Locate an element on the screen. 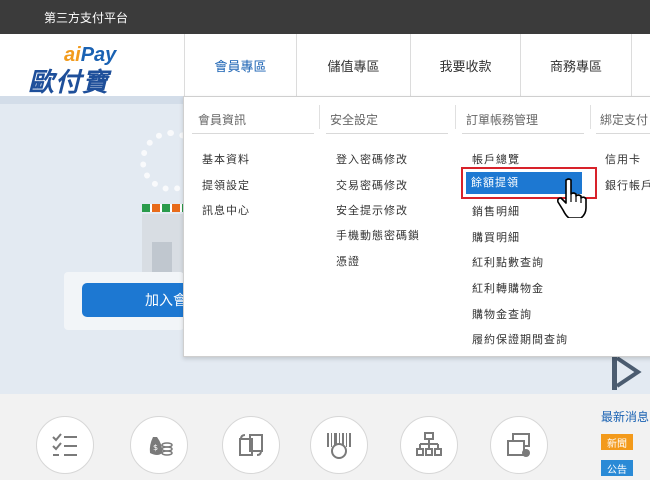 The image size is (650, 480). document-exchange-icon is located at coordinates (251, 445).